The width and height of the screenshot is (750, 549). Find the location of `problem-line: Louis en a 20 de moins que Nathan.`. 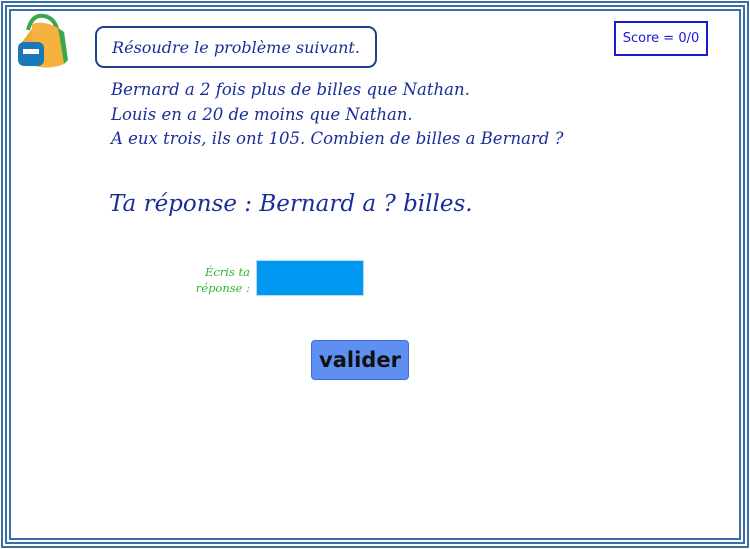

problem-line: Louis en a 20 de moins que Nathan. is located at coordinates (262, 114).